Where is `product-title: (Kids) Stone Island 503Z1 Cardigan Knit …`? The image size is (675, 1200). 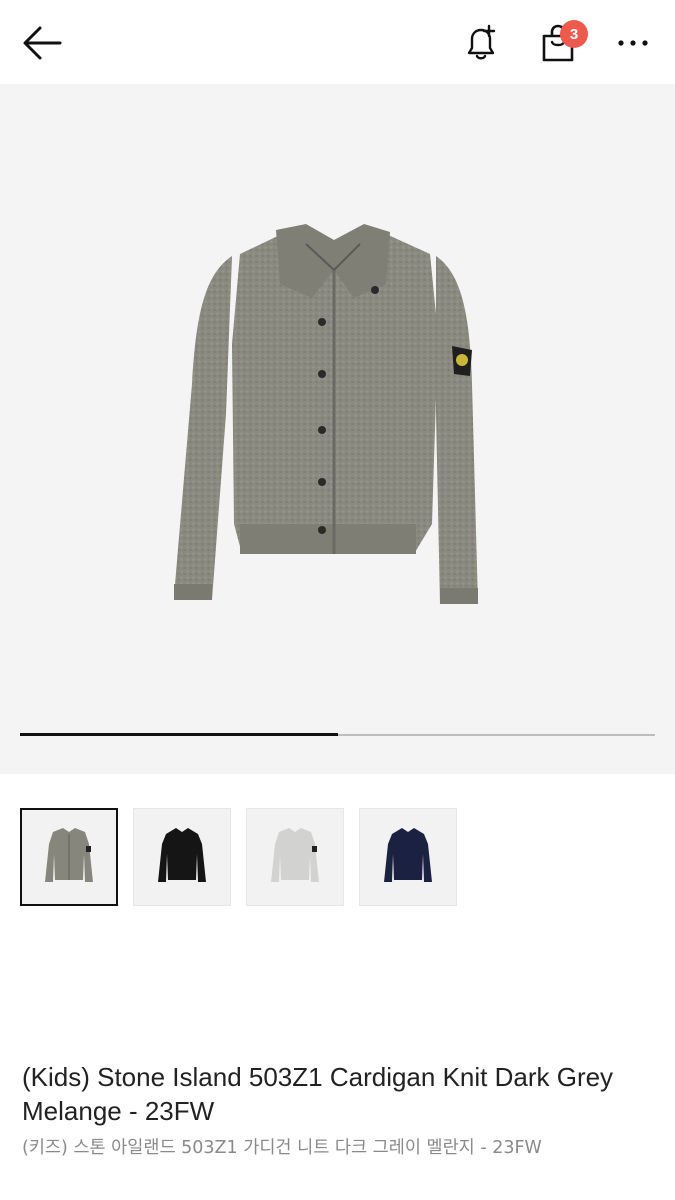
product-title: (Kids) Stone Island 503Z1 Cardigan Knit … is located at coordinates (318, 1094).